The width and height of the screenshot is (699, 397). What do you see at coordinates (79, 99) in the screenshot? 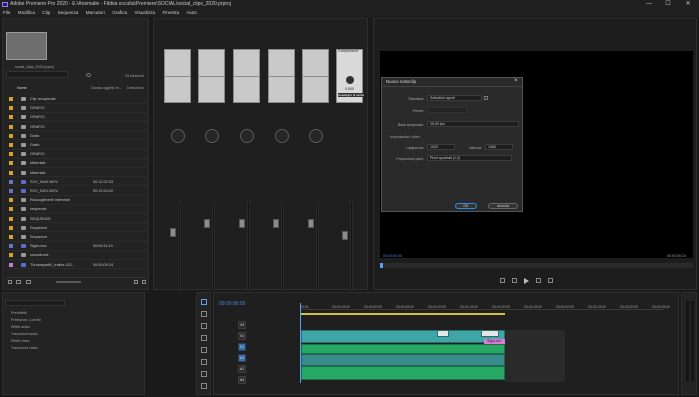
I see `project-item: Clip recuperate` at bounding box center [79, 99].